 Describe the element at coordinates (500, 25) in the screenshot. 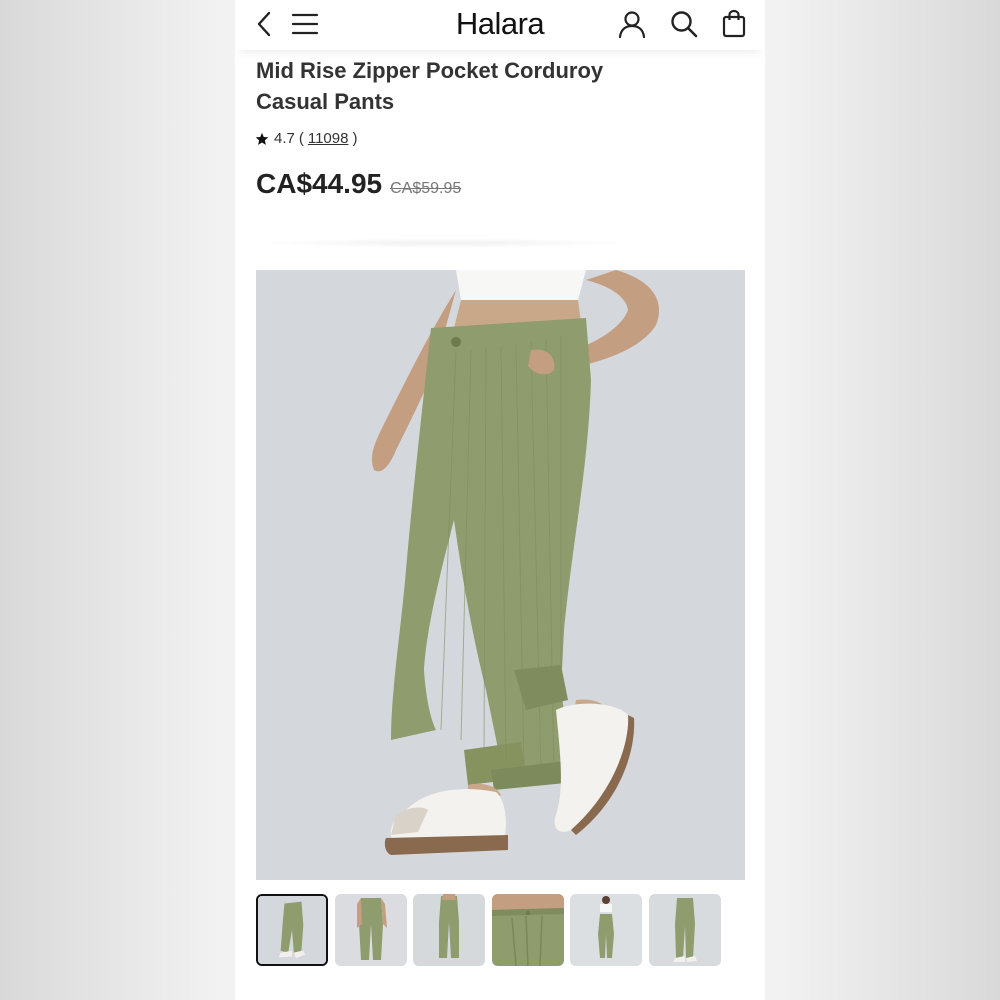

I see `top-navigation-bar: Halara` at that location.